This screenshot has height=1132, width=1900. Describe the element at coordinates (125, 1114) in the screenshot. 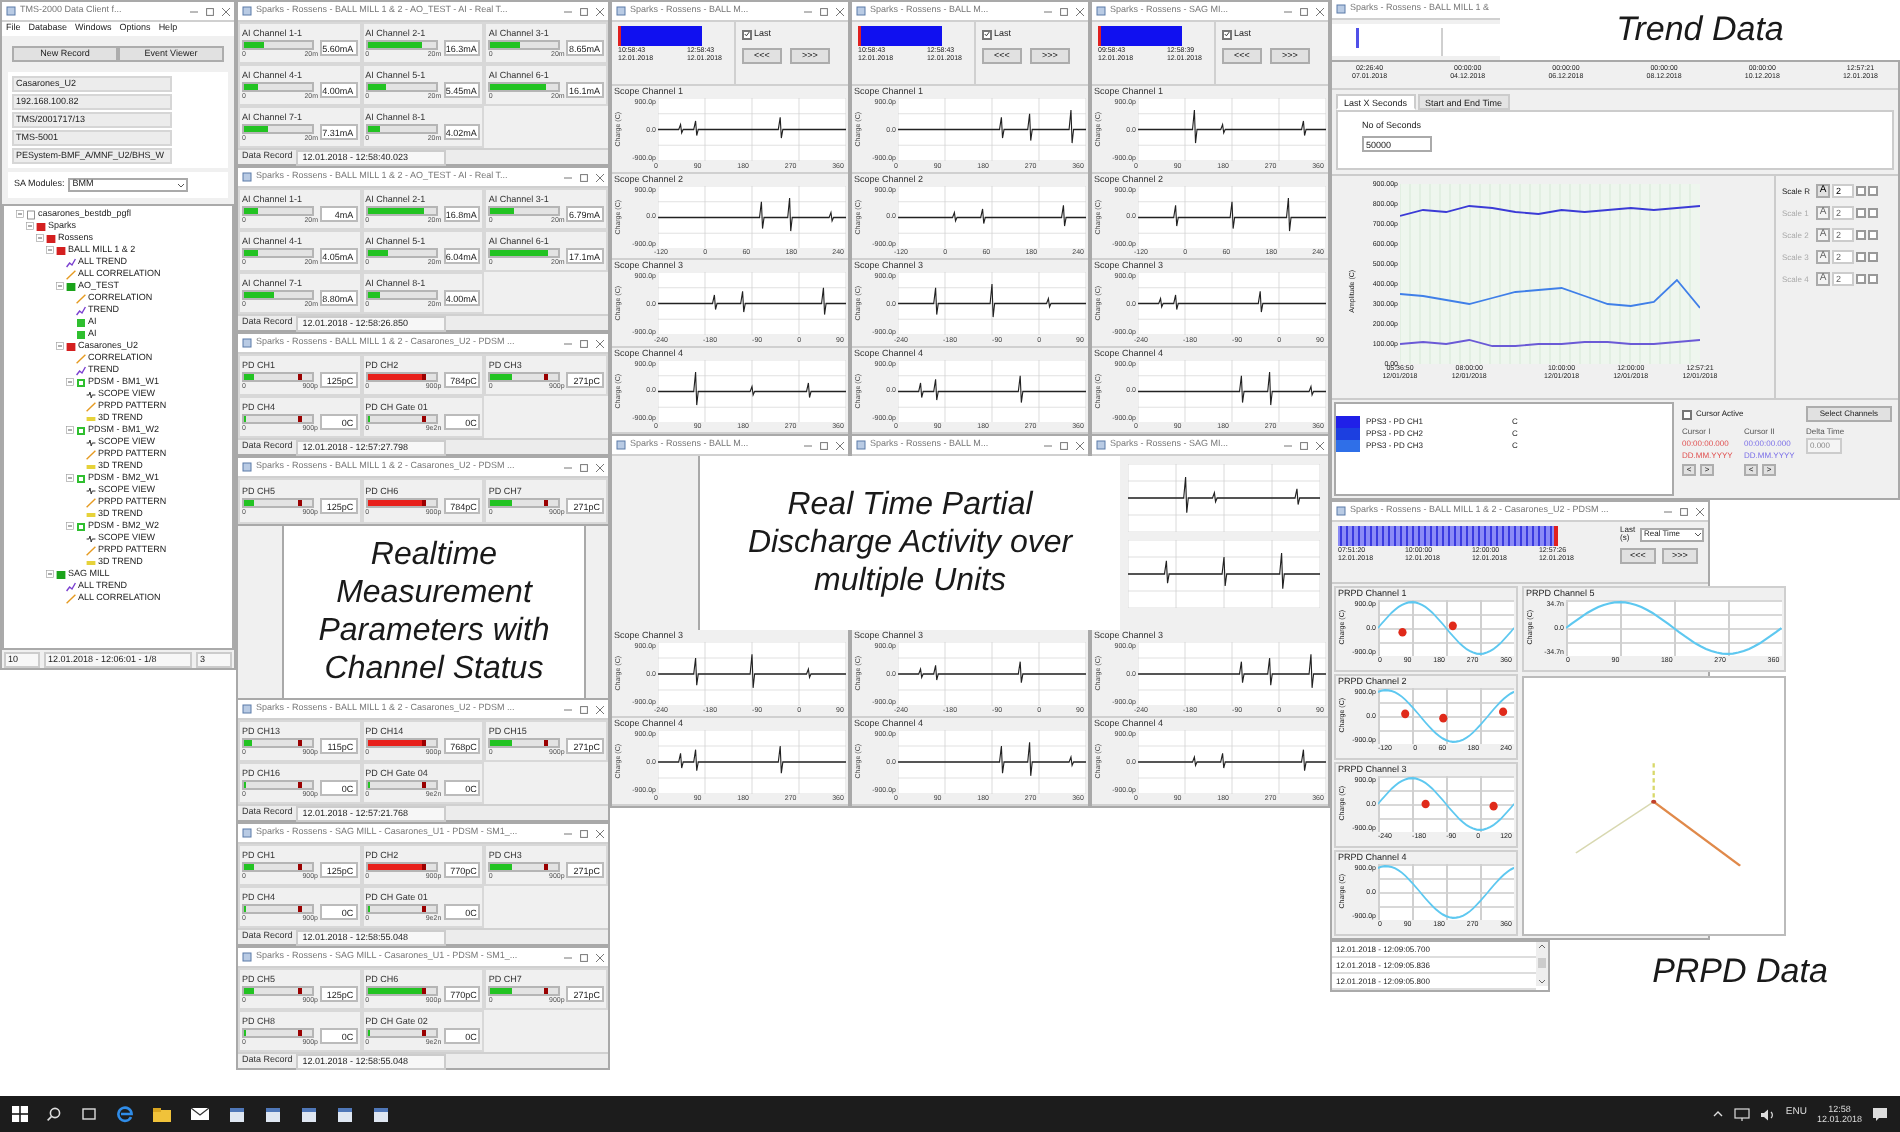

I see `browser-icon` at that location.